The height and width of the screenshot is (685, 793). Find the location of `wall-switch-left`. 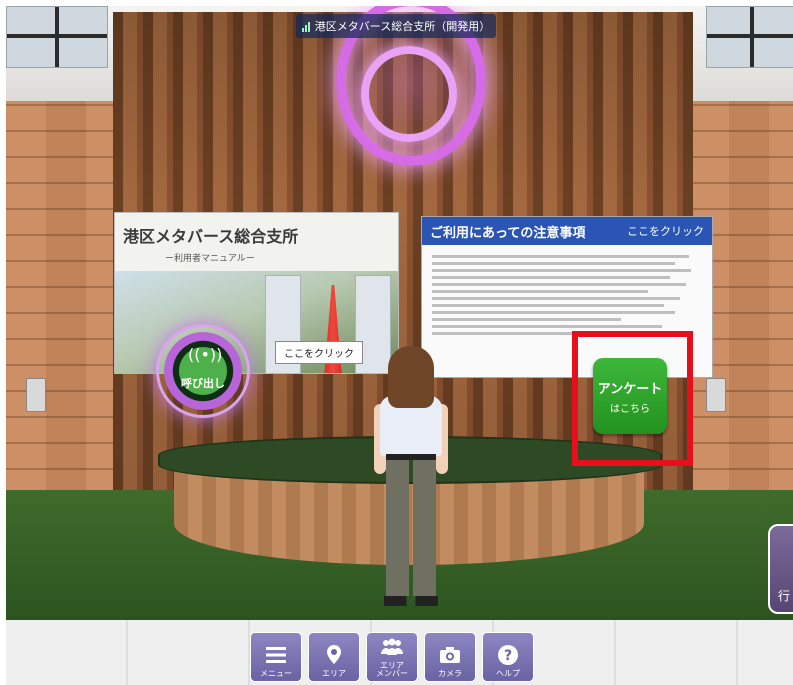

wall-switch-left is located at coordinates (36, 395).